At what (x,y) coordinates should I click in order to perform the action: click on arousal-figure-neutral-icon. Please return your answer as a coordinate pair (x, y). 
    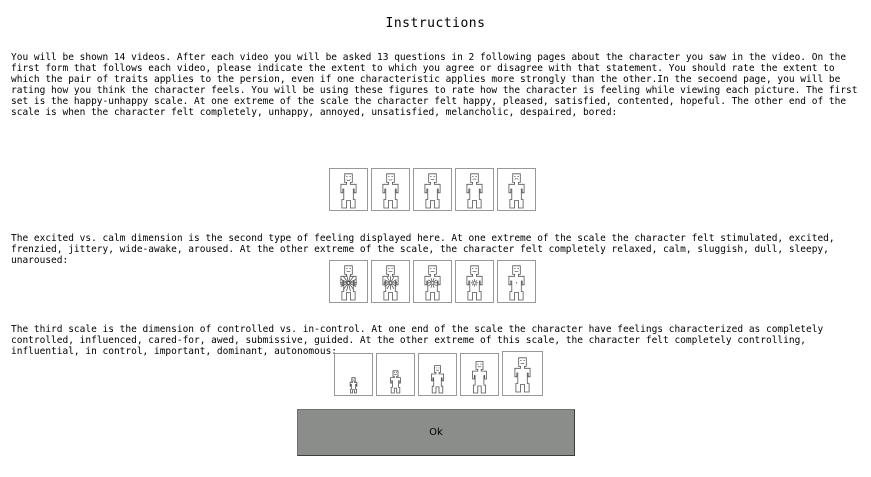
    Looking at the image, I should click on (432, 283).